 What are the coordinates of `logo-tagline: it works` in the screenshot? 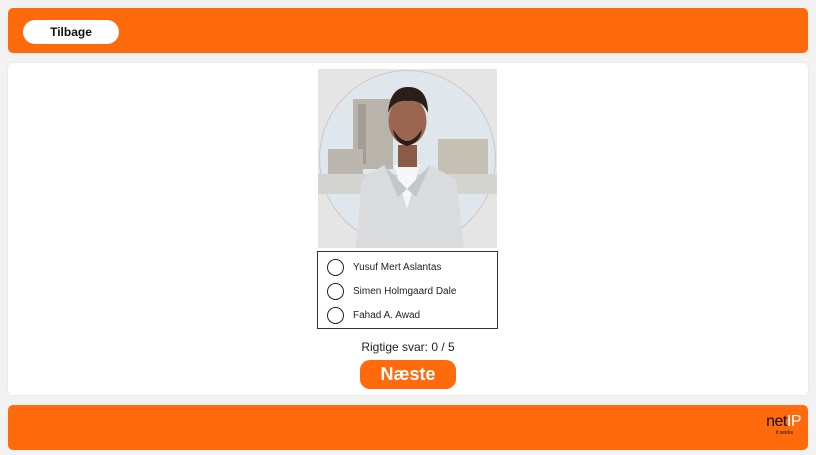 It's located at (784, 433).